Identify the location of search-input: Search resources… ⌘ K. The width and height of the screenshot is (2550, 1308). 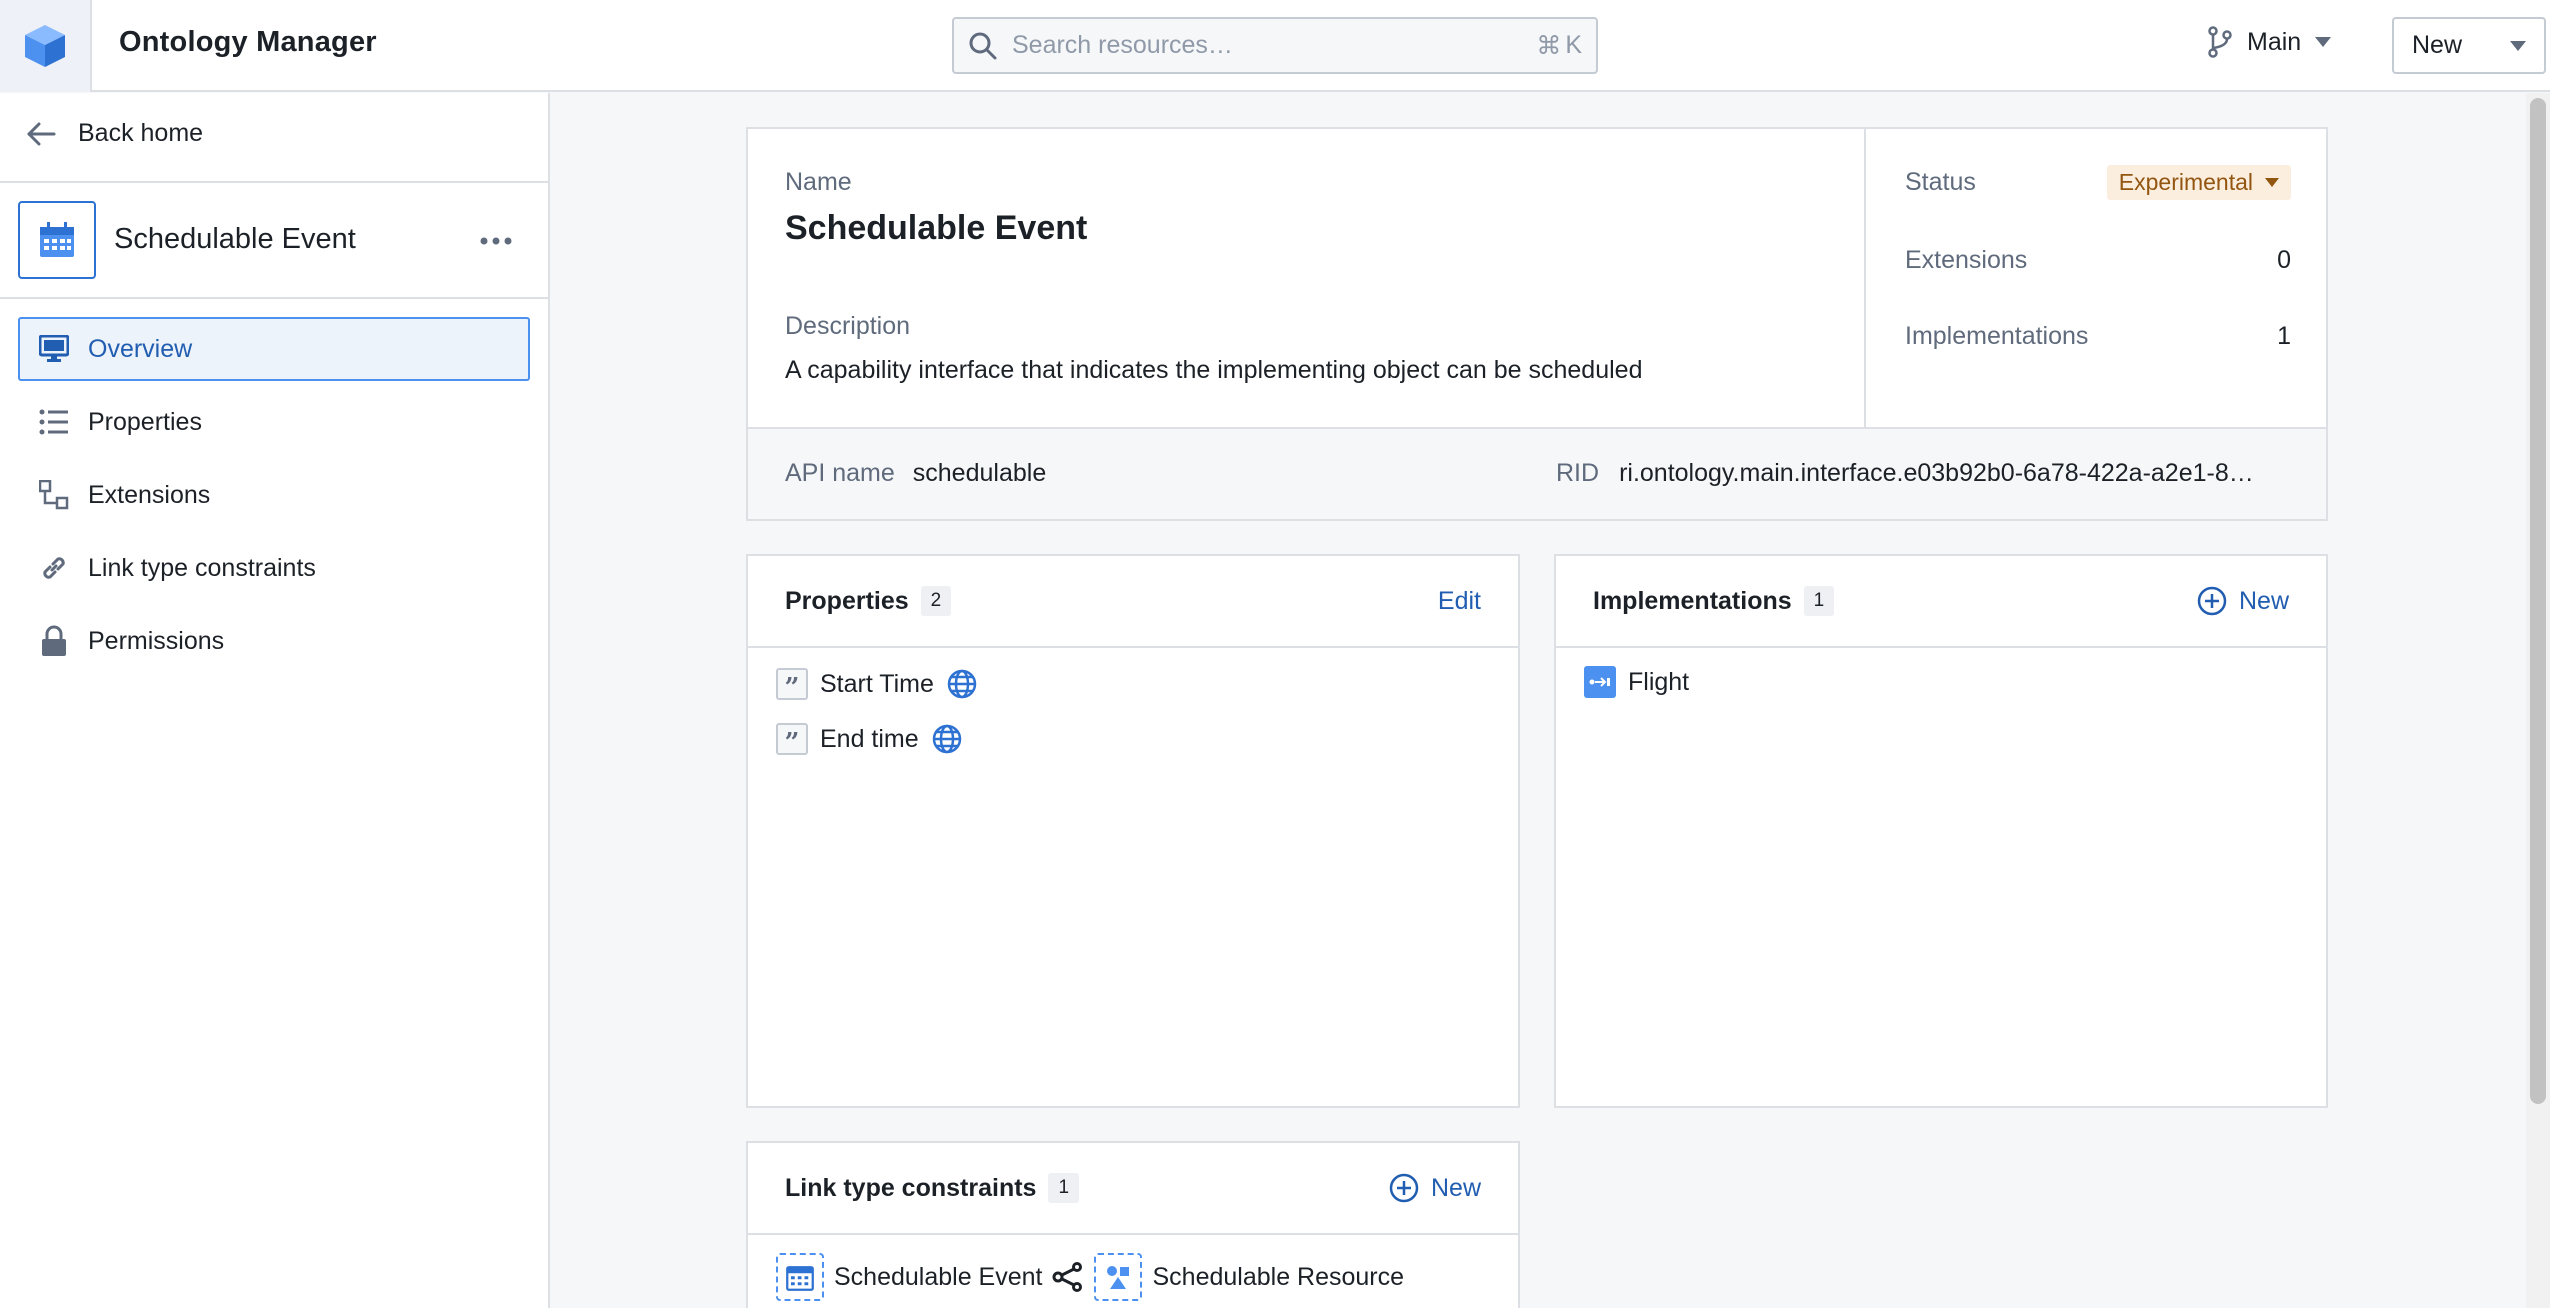
(1275, 45).